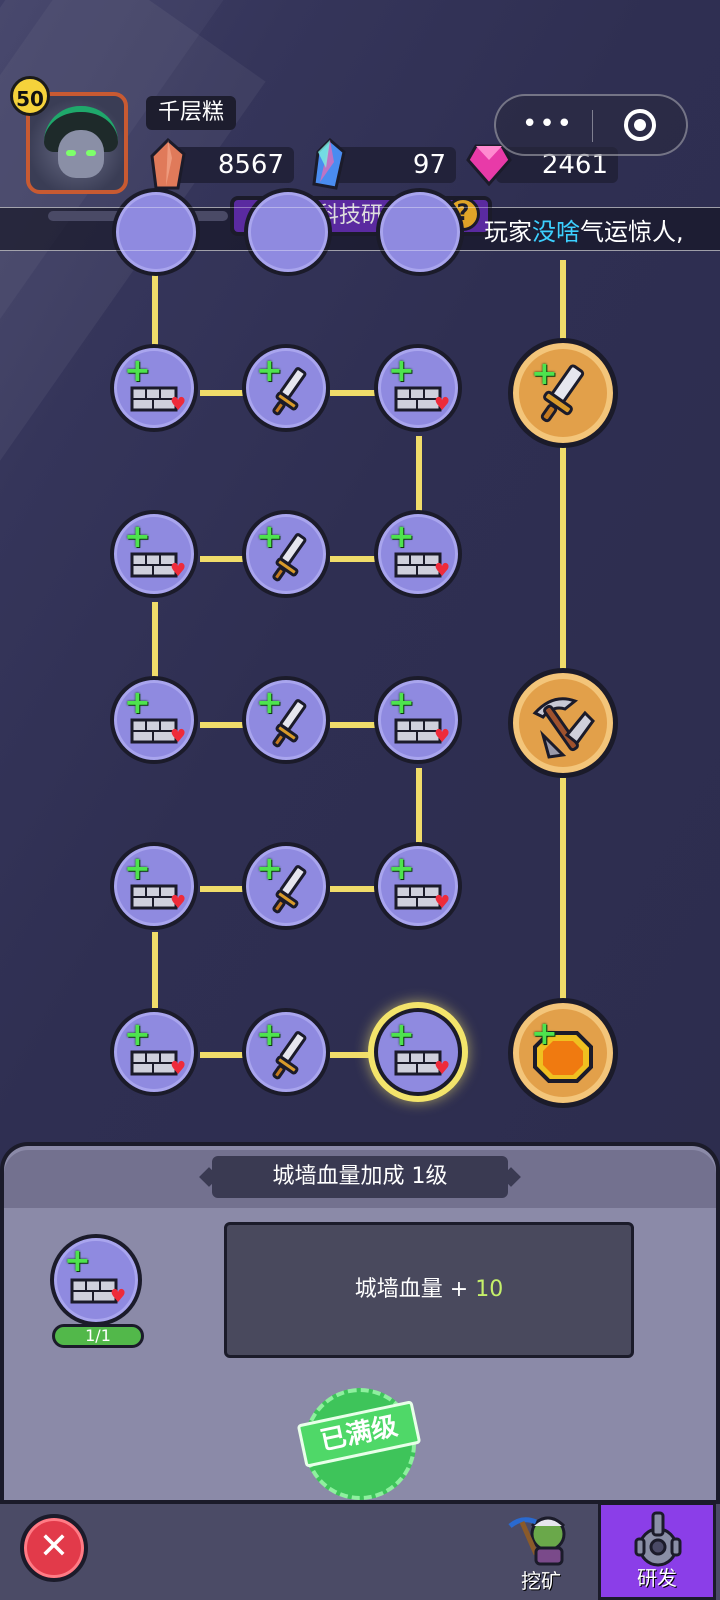  What do you see at coordinates (360, 229) in the screenshot?
I see `announcement-bar-overlay` at bounding box center [360, 229].